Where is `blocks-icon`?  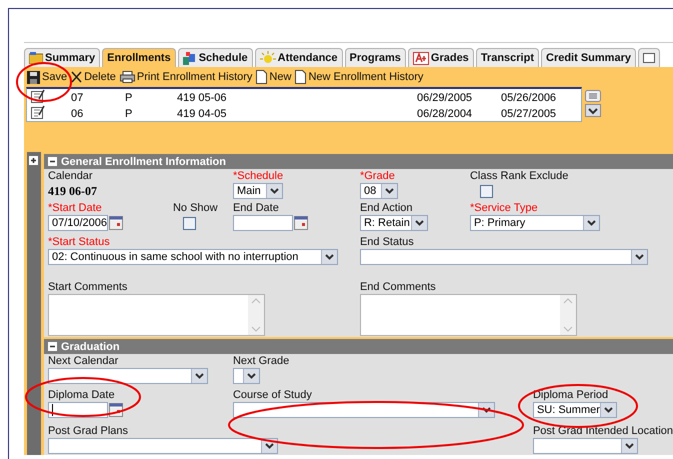
blocks-icon is located at coordinates (189, 58).